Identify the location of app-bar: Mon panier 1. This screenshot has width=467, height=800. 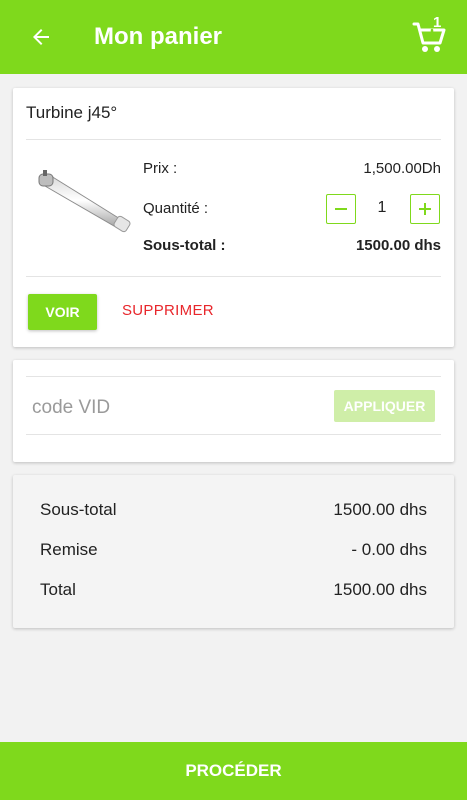
(233, 37).